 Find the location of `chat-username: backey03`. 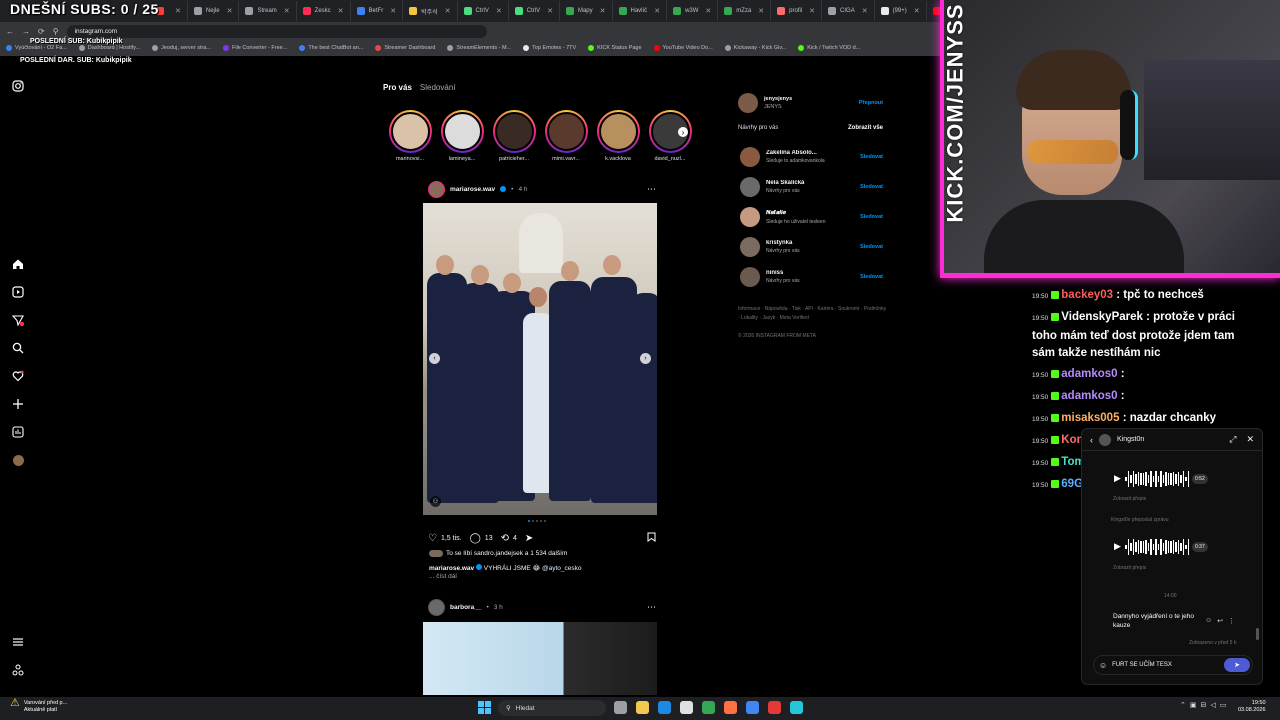

chat-username: backey03 is located at coordinates (1087, 295).